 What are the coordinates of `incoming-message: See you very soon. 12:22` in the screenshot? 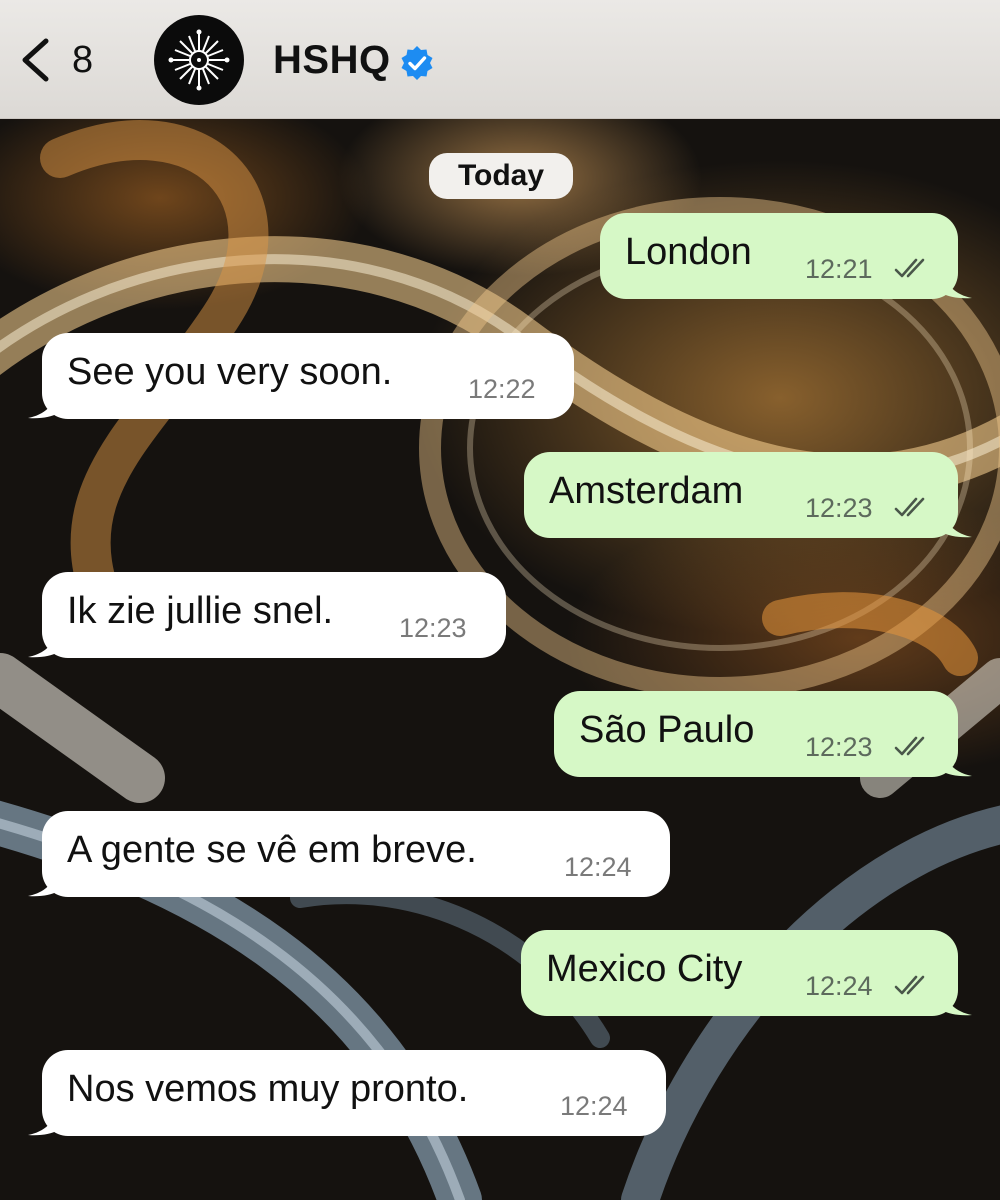 It's located at (301, 376).